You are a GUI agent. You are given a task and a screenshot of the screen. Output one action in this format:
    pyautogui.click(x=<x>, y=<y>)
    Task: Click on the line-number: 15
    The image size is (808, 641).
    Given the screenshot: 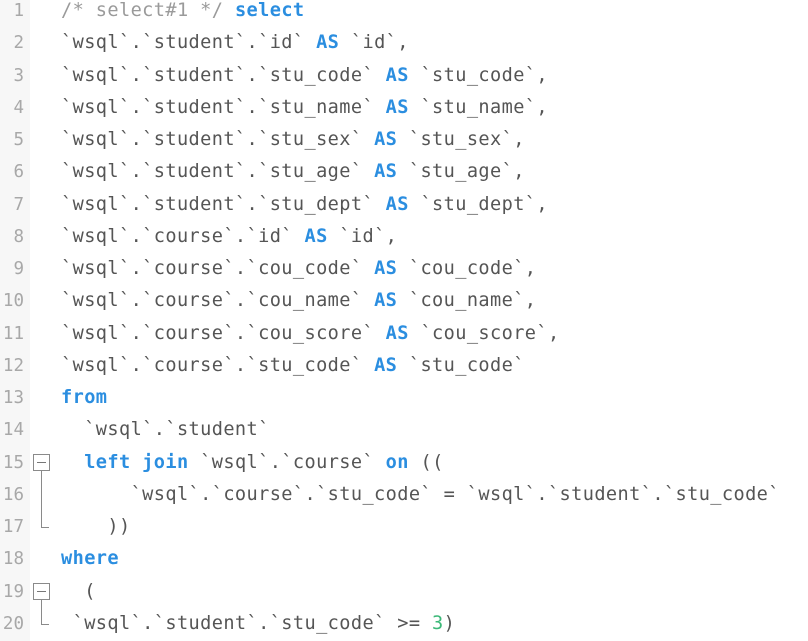 What is the action you would take?
    pyautogui.click(x=13, y=462)
    